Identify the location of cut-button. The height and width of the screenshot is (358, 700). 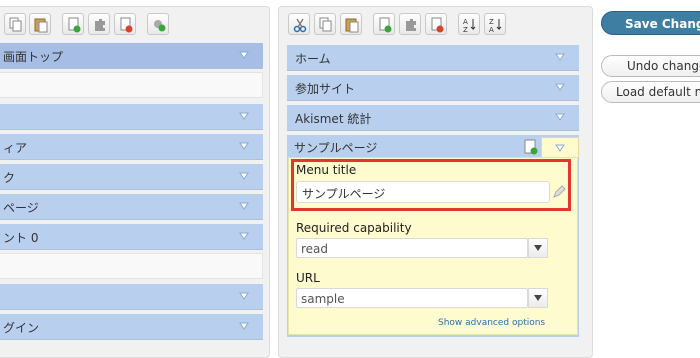
(299, 24).